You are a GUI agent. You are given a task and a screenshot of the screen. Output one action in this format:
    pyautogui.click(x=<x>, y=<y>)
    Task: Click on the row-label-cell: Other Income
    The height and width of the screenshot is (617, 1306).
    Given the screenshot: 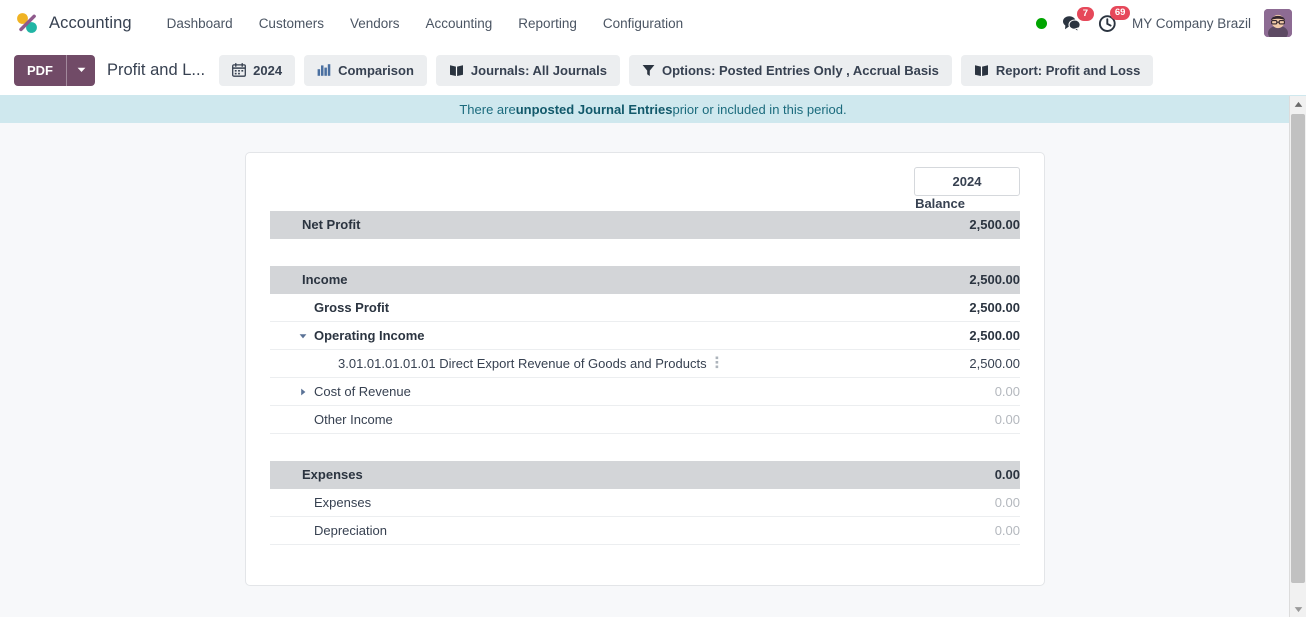 What is the action you would take?
    pyautogui.click(x=565, y=419)
    